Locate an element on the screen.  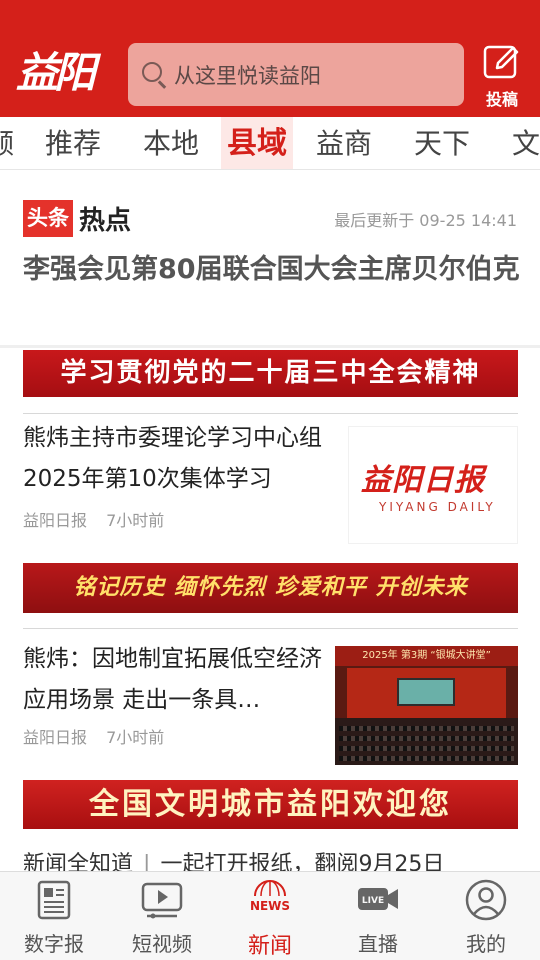
thumb-audience is located at coordinates (426, 741).